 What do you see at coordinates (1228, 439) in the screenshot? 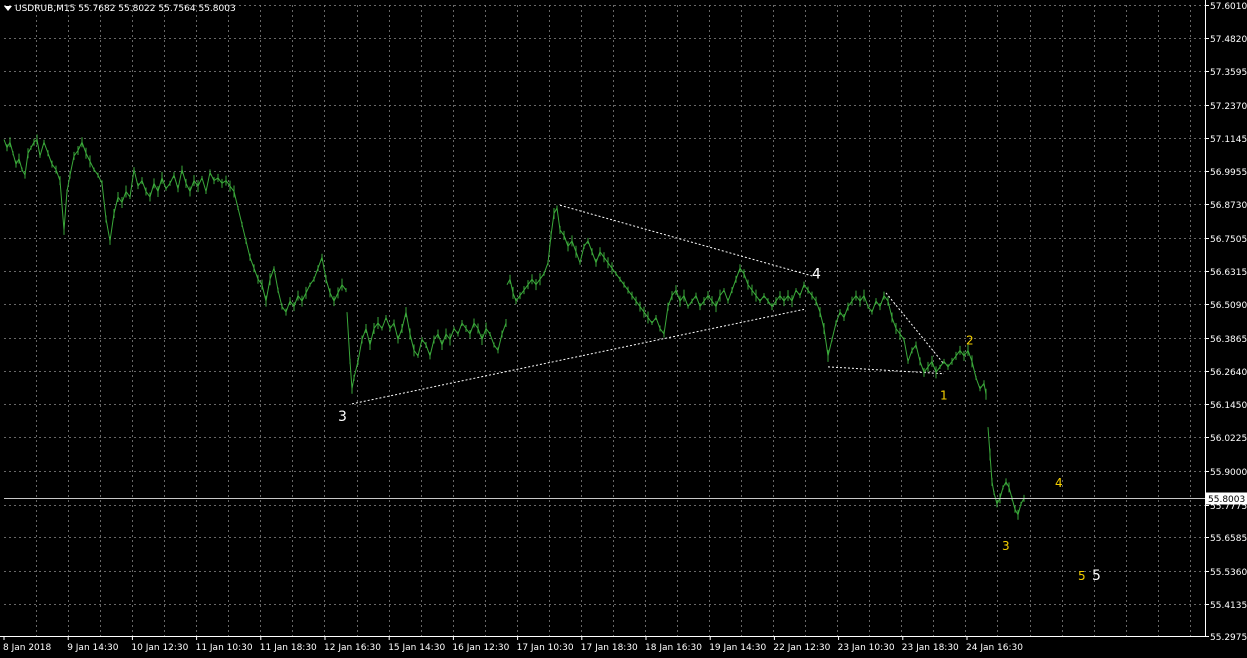
I see `y-tick-label: 56.0225` at bounding box center [1228, 439].